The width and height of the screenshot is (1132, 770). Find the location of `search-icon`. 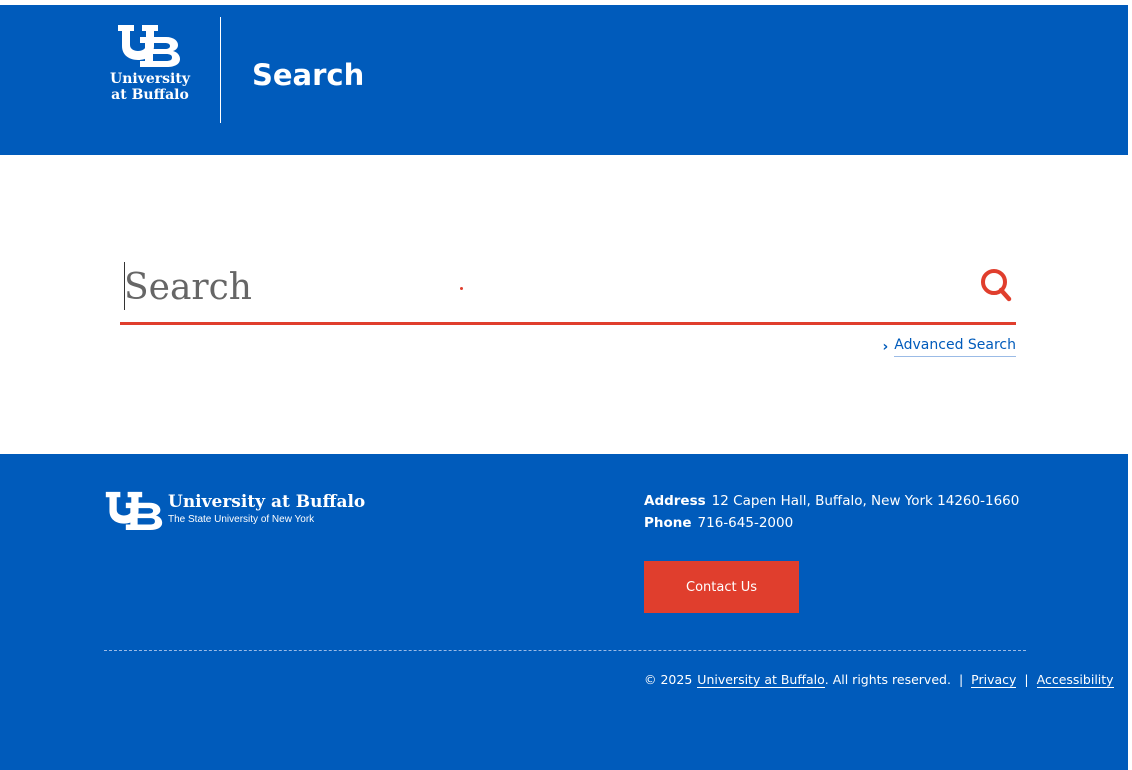

search-icon is located at coordinates (996, 285).